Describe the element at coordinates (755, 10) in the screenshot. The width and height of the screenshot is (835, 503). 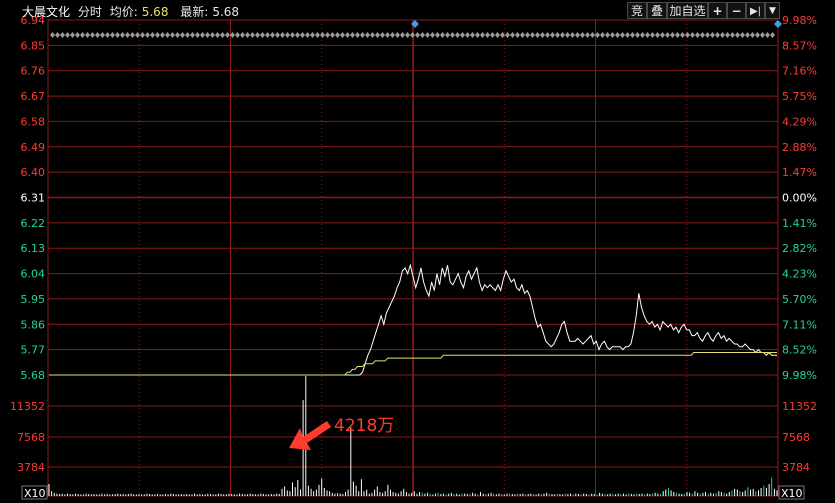
I see `jump-end-button: ▶|` at that location.